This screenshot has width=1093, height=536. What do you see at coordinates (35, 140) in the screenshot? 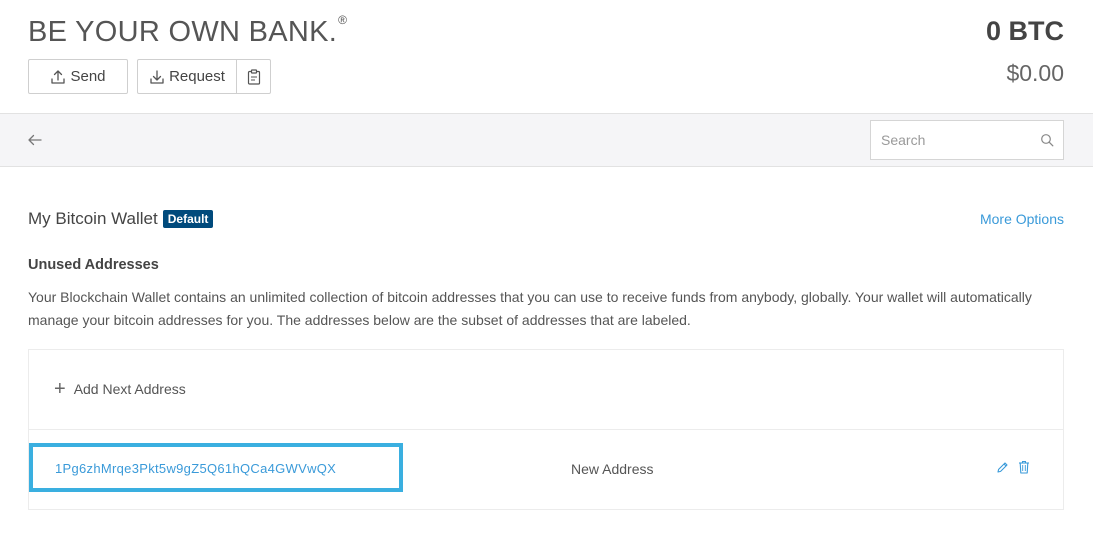
I see `arrow-left-icon` at bounding box center [35, 140].